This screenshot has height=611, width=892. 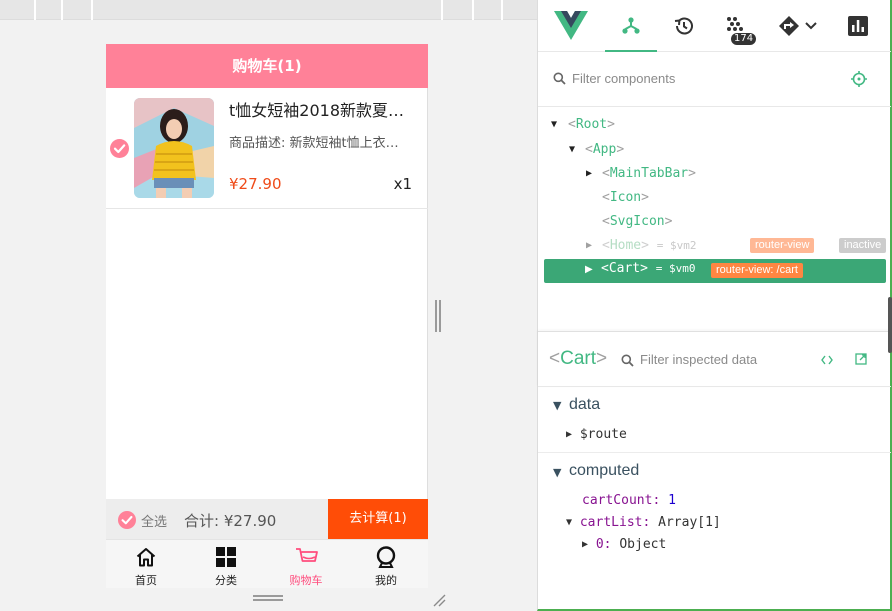 What do you see at coordinates (714, 26) in the screenshot?
I see `devtools-toolbar: 174` at bounding box center [714, 26].